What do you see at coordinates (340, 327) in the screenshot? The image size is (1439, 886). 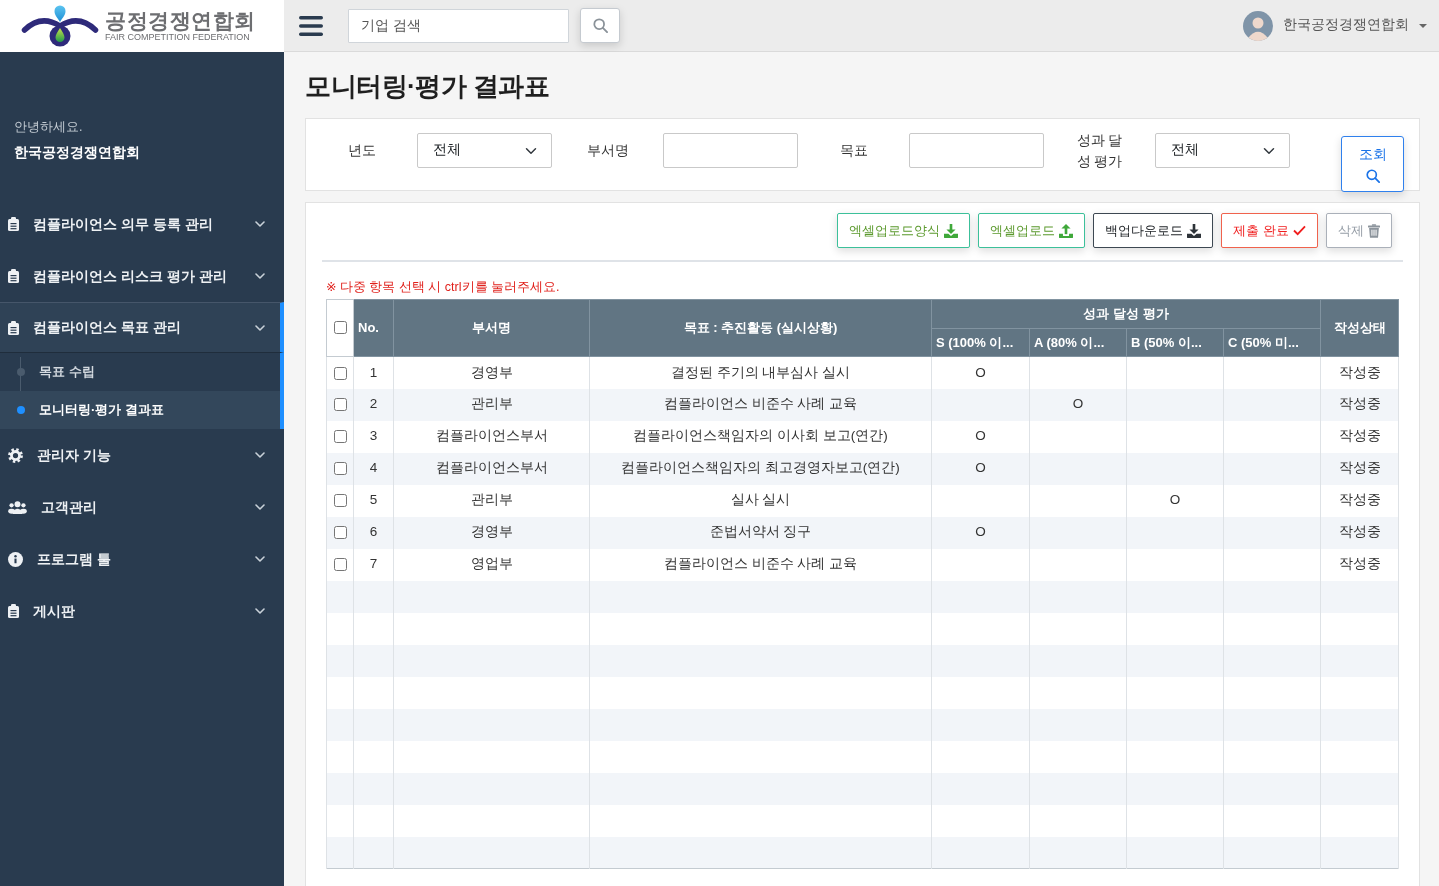 I see `select-all-checkbox` at bounding box center [340, 327].